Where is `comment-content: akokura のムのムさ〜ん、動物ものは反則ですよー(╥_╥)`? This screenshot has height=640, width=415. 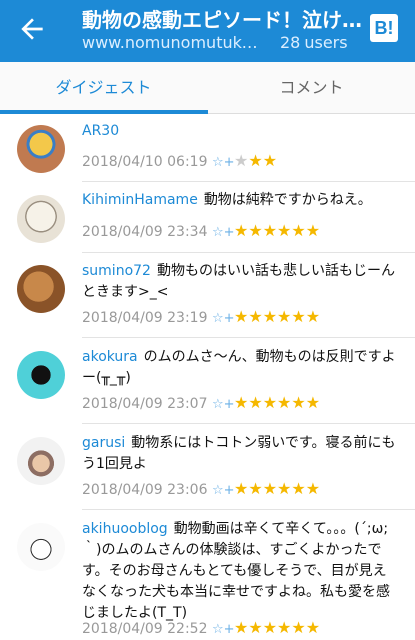
comment-content: akokura のムのムさ〜ん、動物ものは反則ですよー(╥_╥) is located at coordinates (241, 368).